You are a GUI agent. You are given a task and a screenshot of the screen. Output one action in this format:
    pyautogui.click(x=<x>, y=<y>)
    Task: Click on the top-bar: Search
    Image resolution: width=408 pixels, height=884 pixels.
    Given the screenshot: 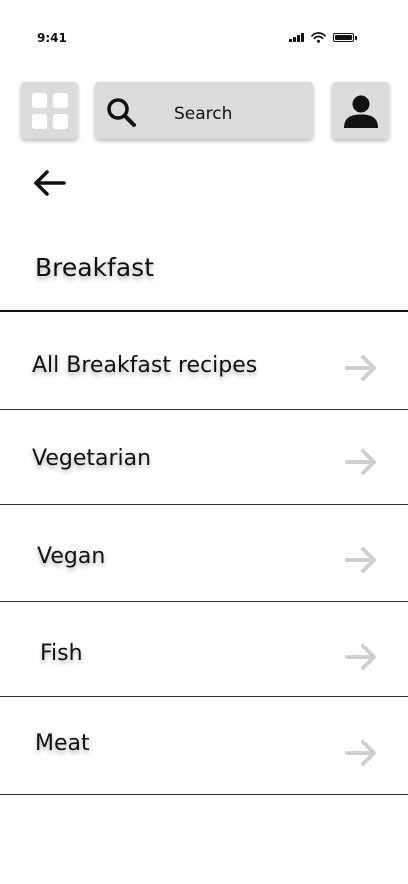 What is the action you would take?
    pyautogui.click(x=204, y=112)
    